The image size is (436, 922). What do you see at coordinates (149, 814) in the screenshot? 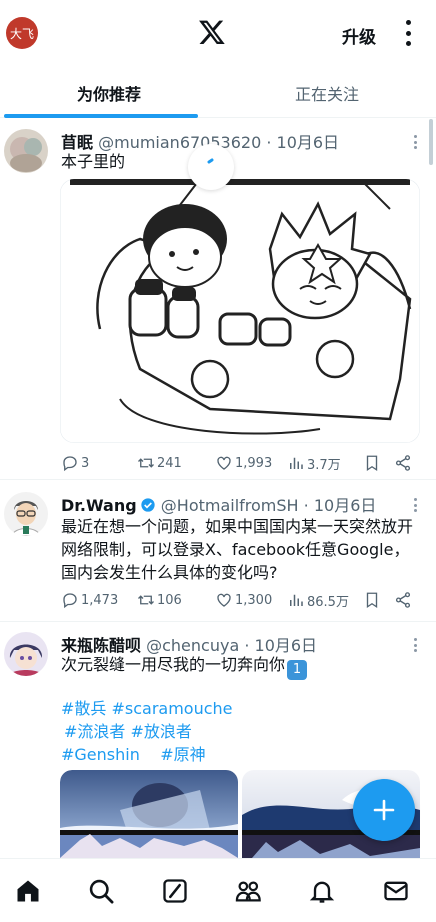
I see `tweet-media-image` at bounding box center [149, 814].